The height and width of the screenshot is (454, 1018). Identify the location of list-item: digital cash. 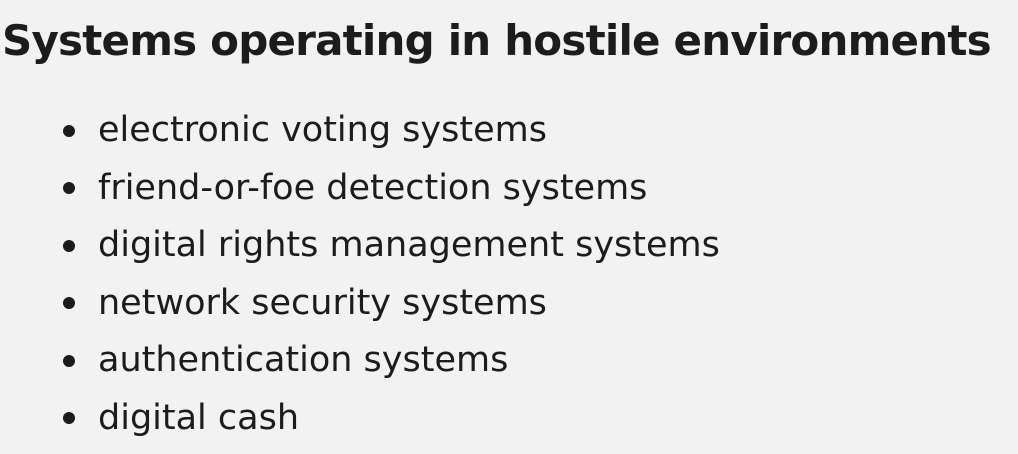
(360, 419).